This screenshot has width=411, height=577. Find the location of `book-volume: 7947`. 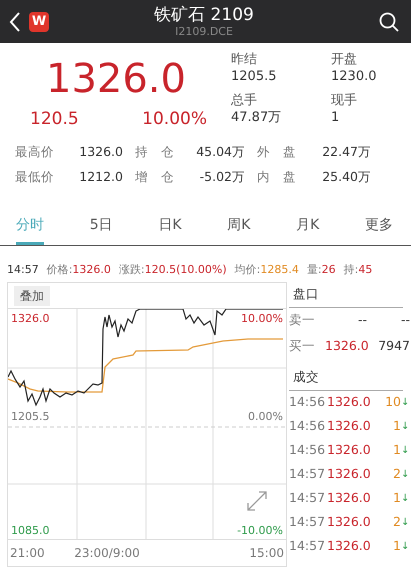

book-volume: 7947 is located at coordinates (393, 346).